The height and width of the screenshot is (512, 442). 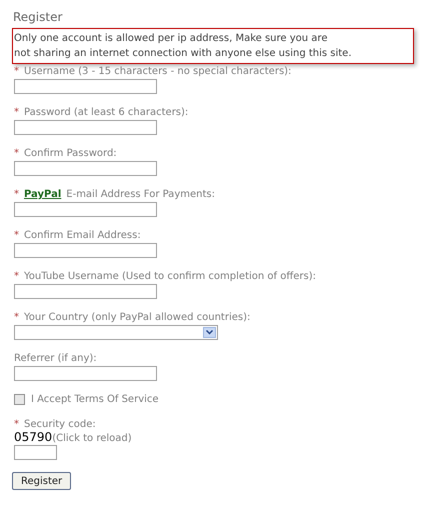 What do you see at coordinates (209, 332) in the screenshot?
I see `dropdown-arrow-icon` at bounding box center [209, 332].